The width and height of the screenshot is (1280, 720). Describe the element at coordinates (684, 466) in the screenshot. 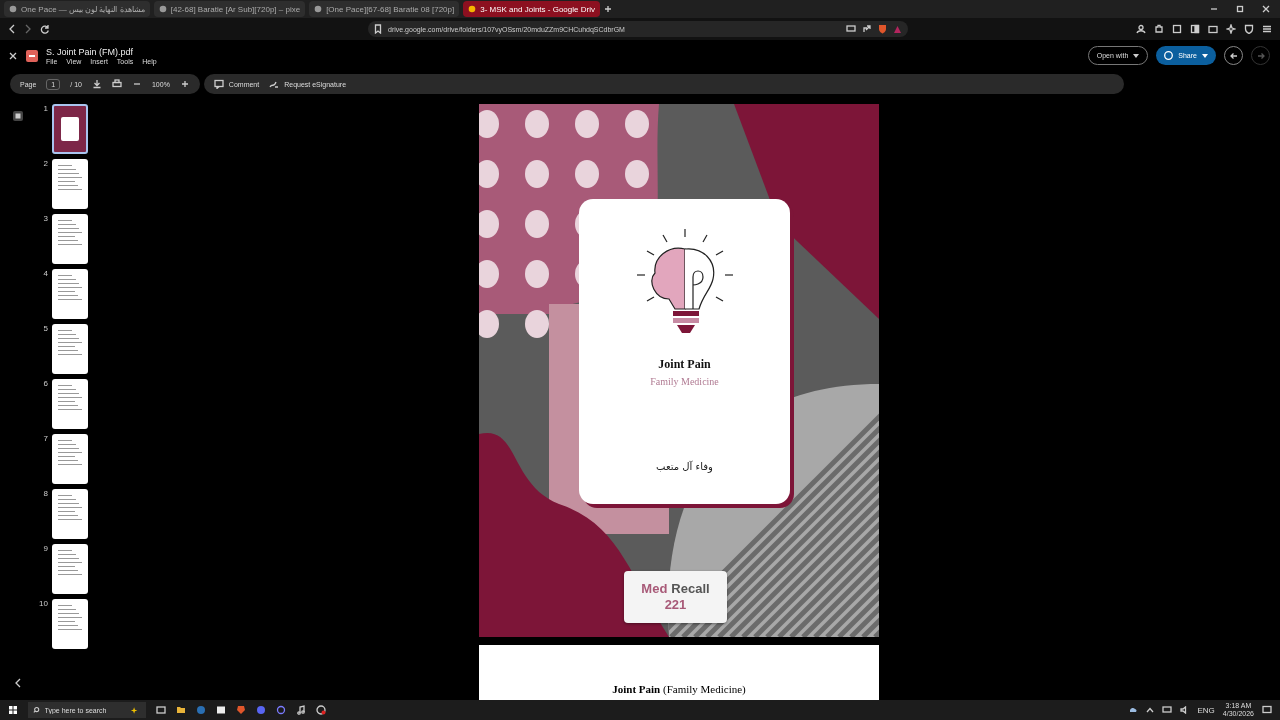

I see `author-name: وفاء آل متعب` at that location.